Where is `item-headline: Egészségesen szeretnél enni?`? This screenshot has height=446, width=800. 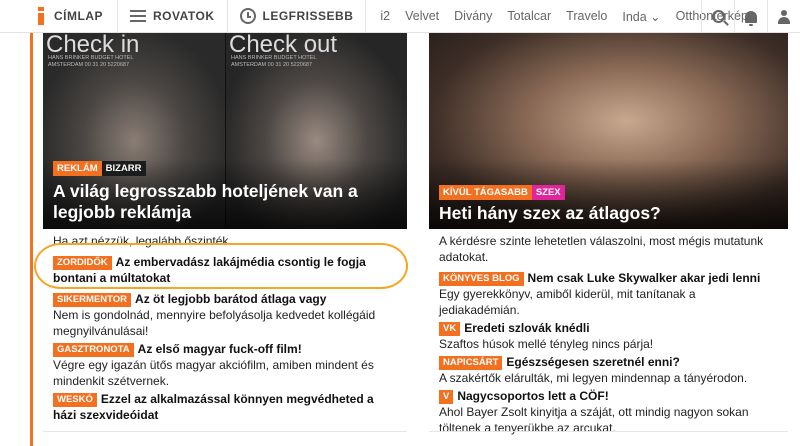
item-headline: Egészségesen szeretnél enni? is located at coordinates (592, 362).